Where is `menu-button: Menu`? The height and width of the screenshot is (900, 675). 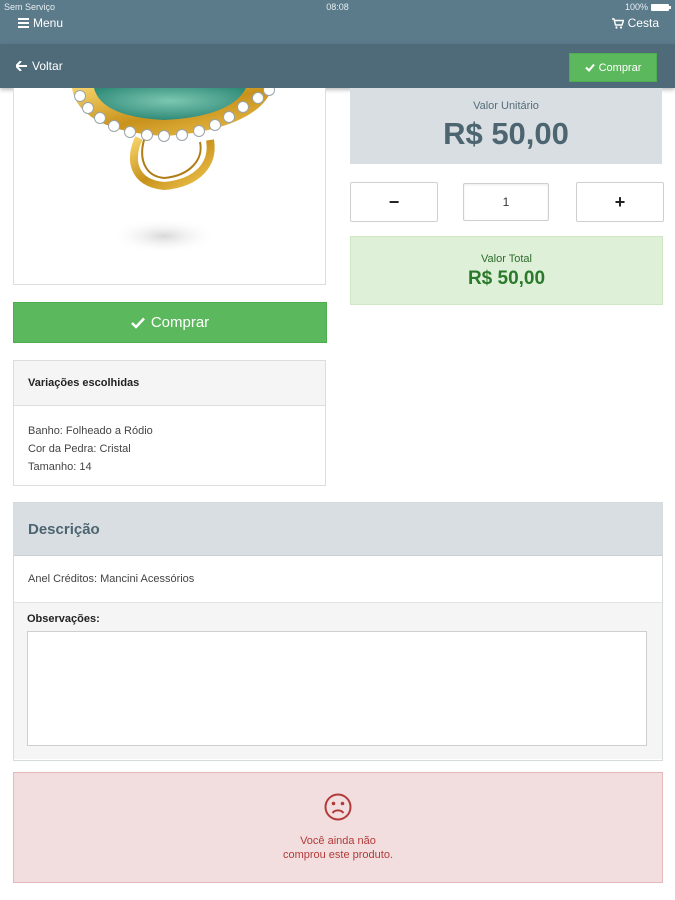 menu-button: Menu is located at coordinates (40, 23).